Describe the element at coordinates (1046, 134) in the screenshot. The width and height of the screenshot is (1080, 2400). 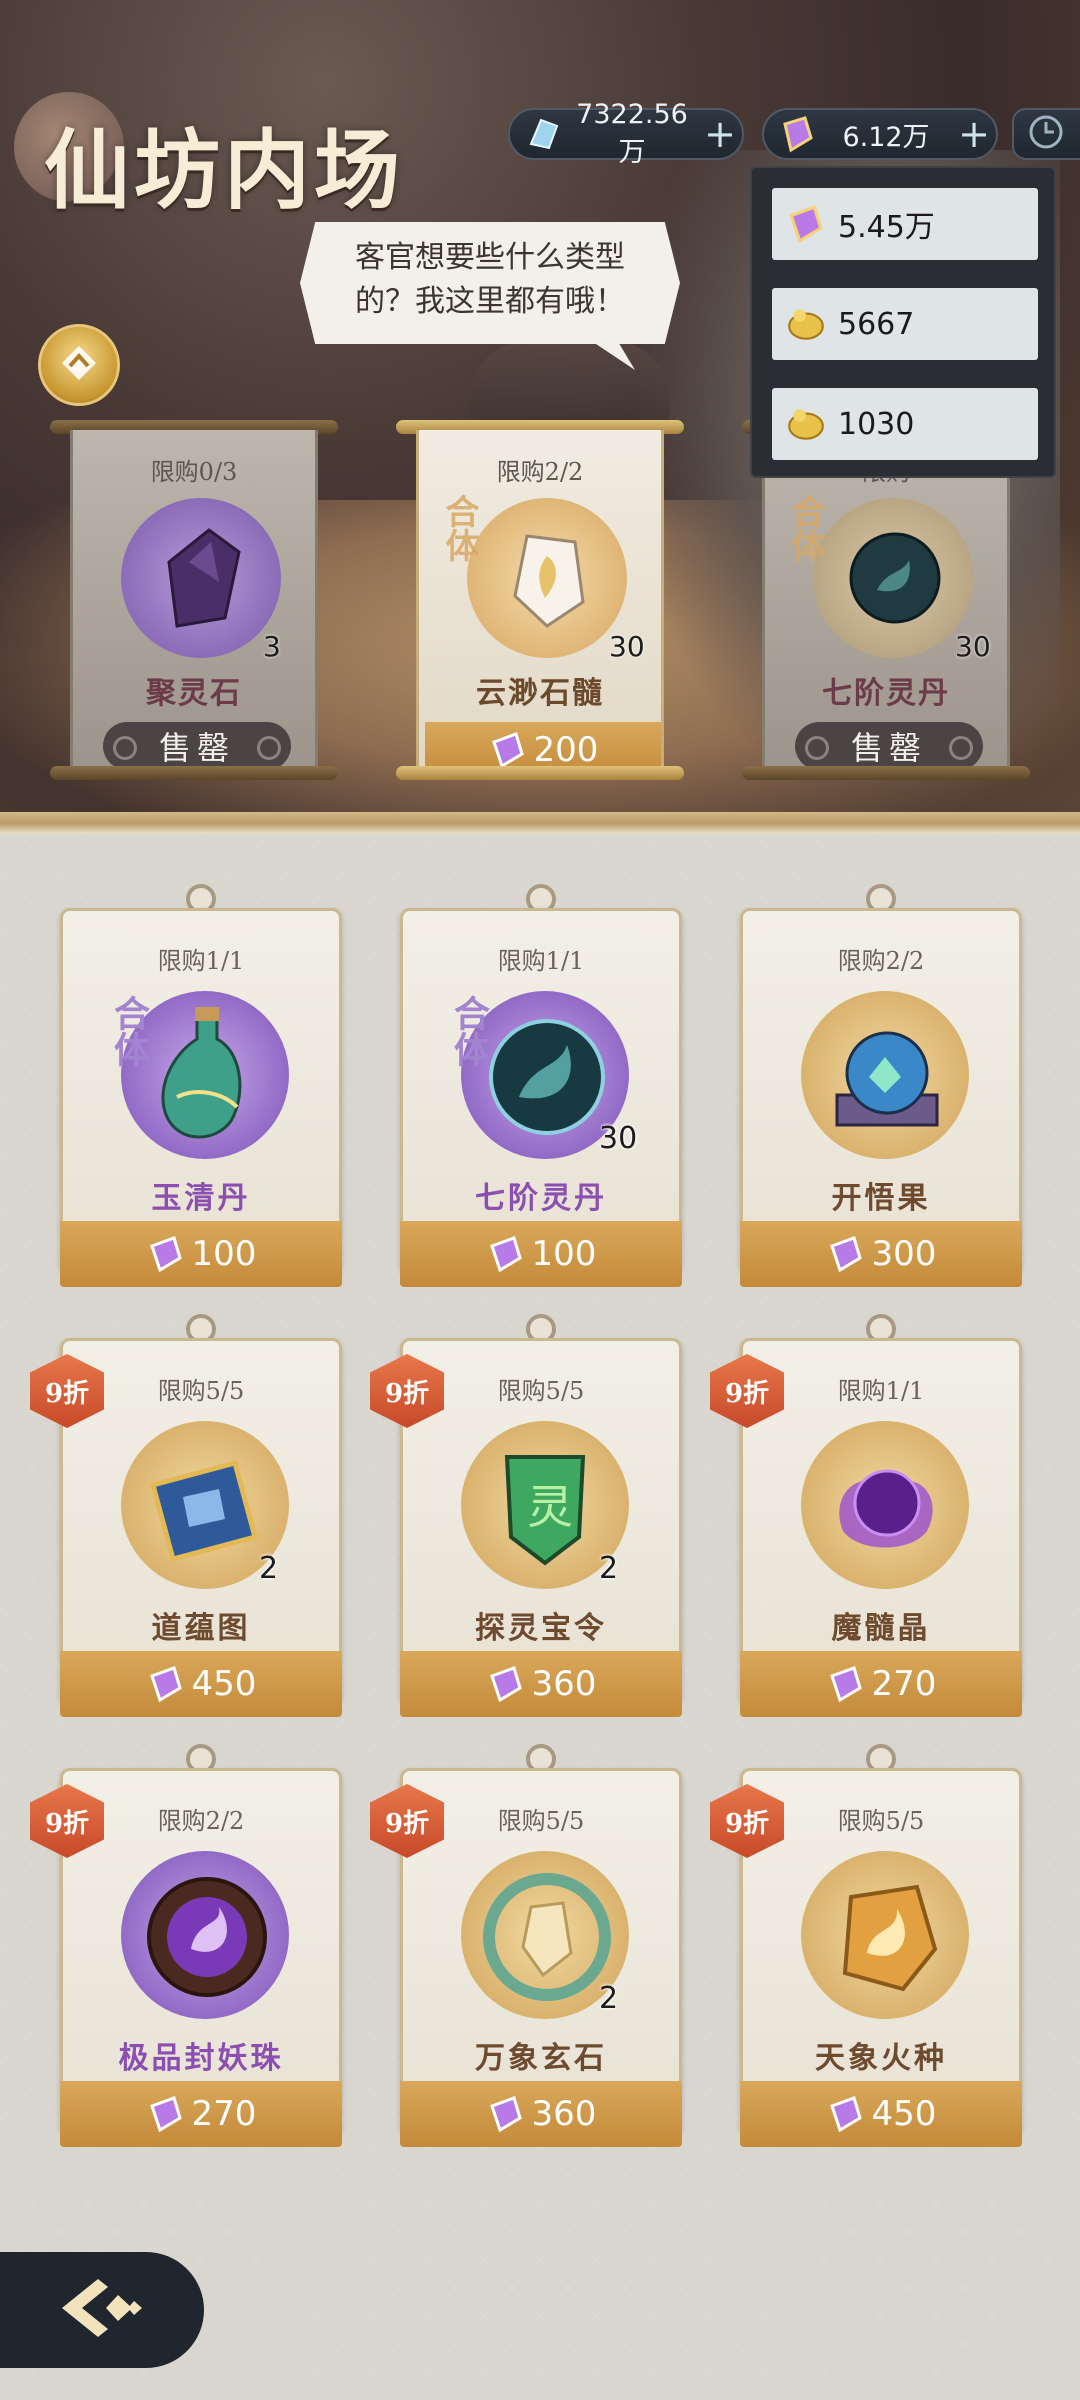
I see `clock-button` at that location.